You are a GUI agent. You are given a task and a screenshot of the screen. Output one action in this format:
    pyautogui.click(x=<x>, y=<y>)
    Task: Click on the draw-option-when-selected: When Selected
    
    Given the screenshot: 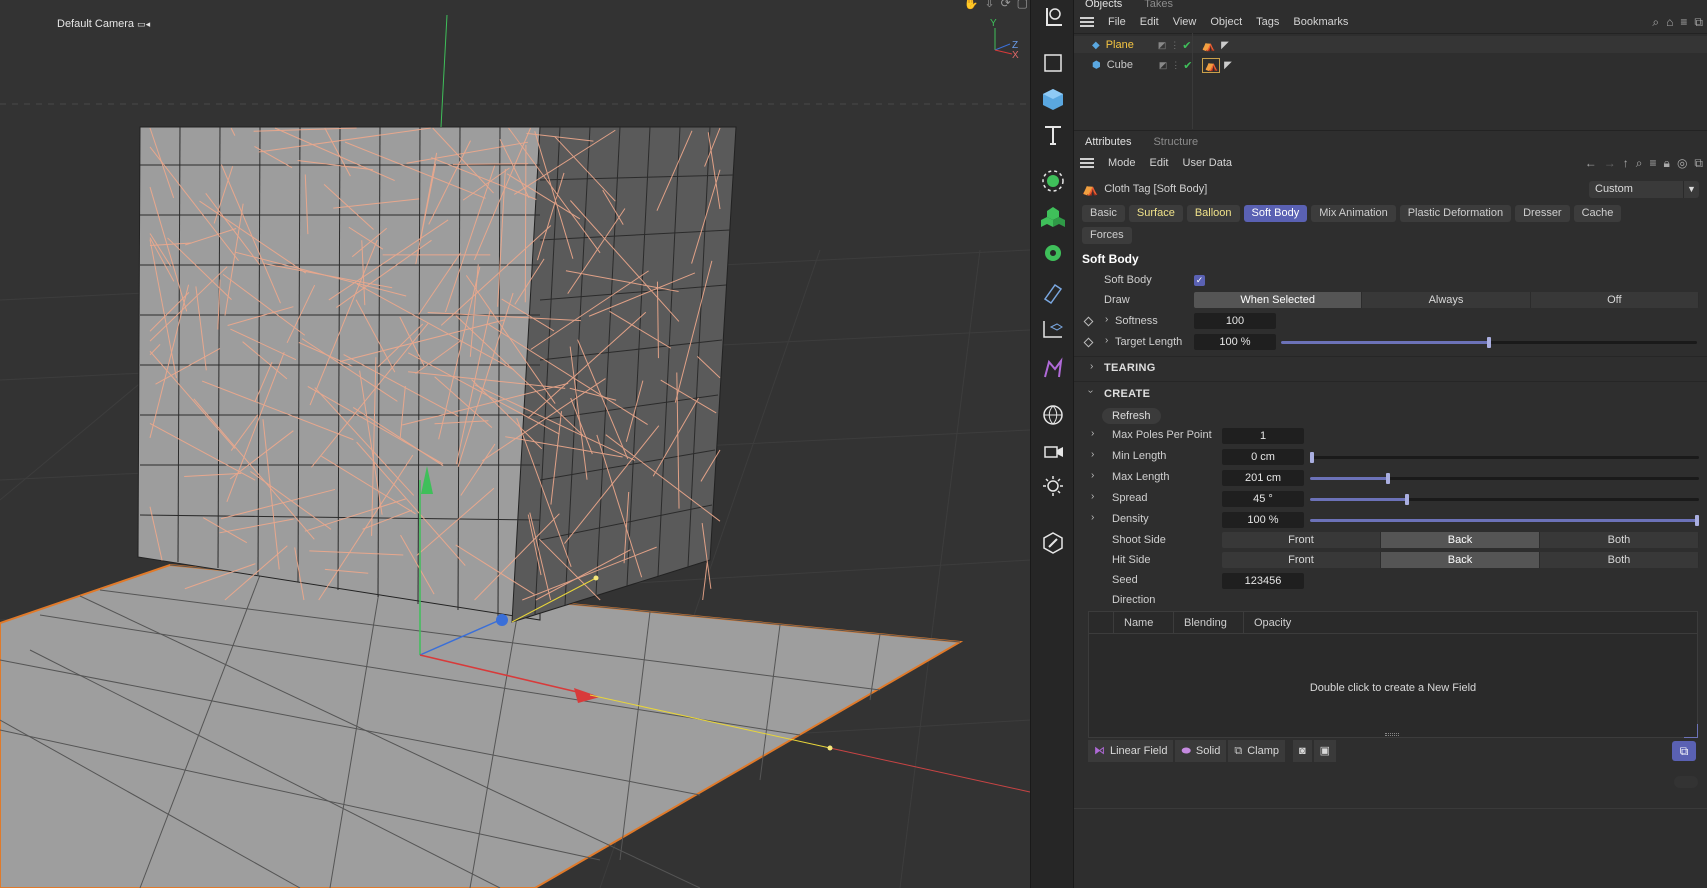 What is the action you would take?
    pyautogui.click(x=1278, y=300)
    